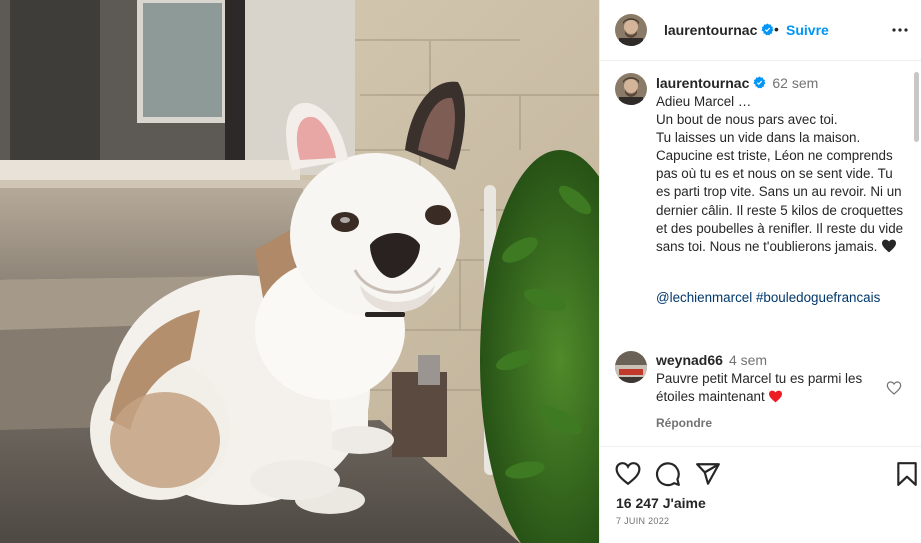 The image size is (921, 543). I want to click on red-heart-icon, so click(776, 396).